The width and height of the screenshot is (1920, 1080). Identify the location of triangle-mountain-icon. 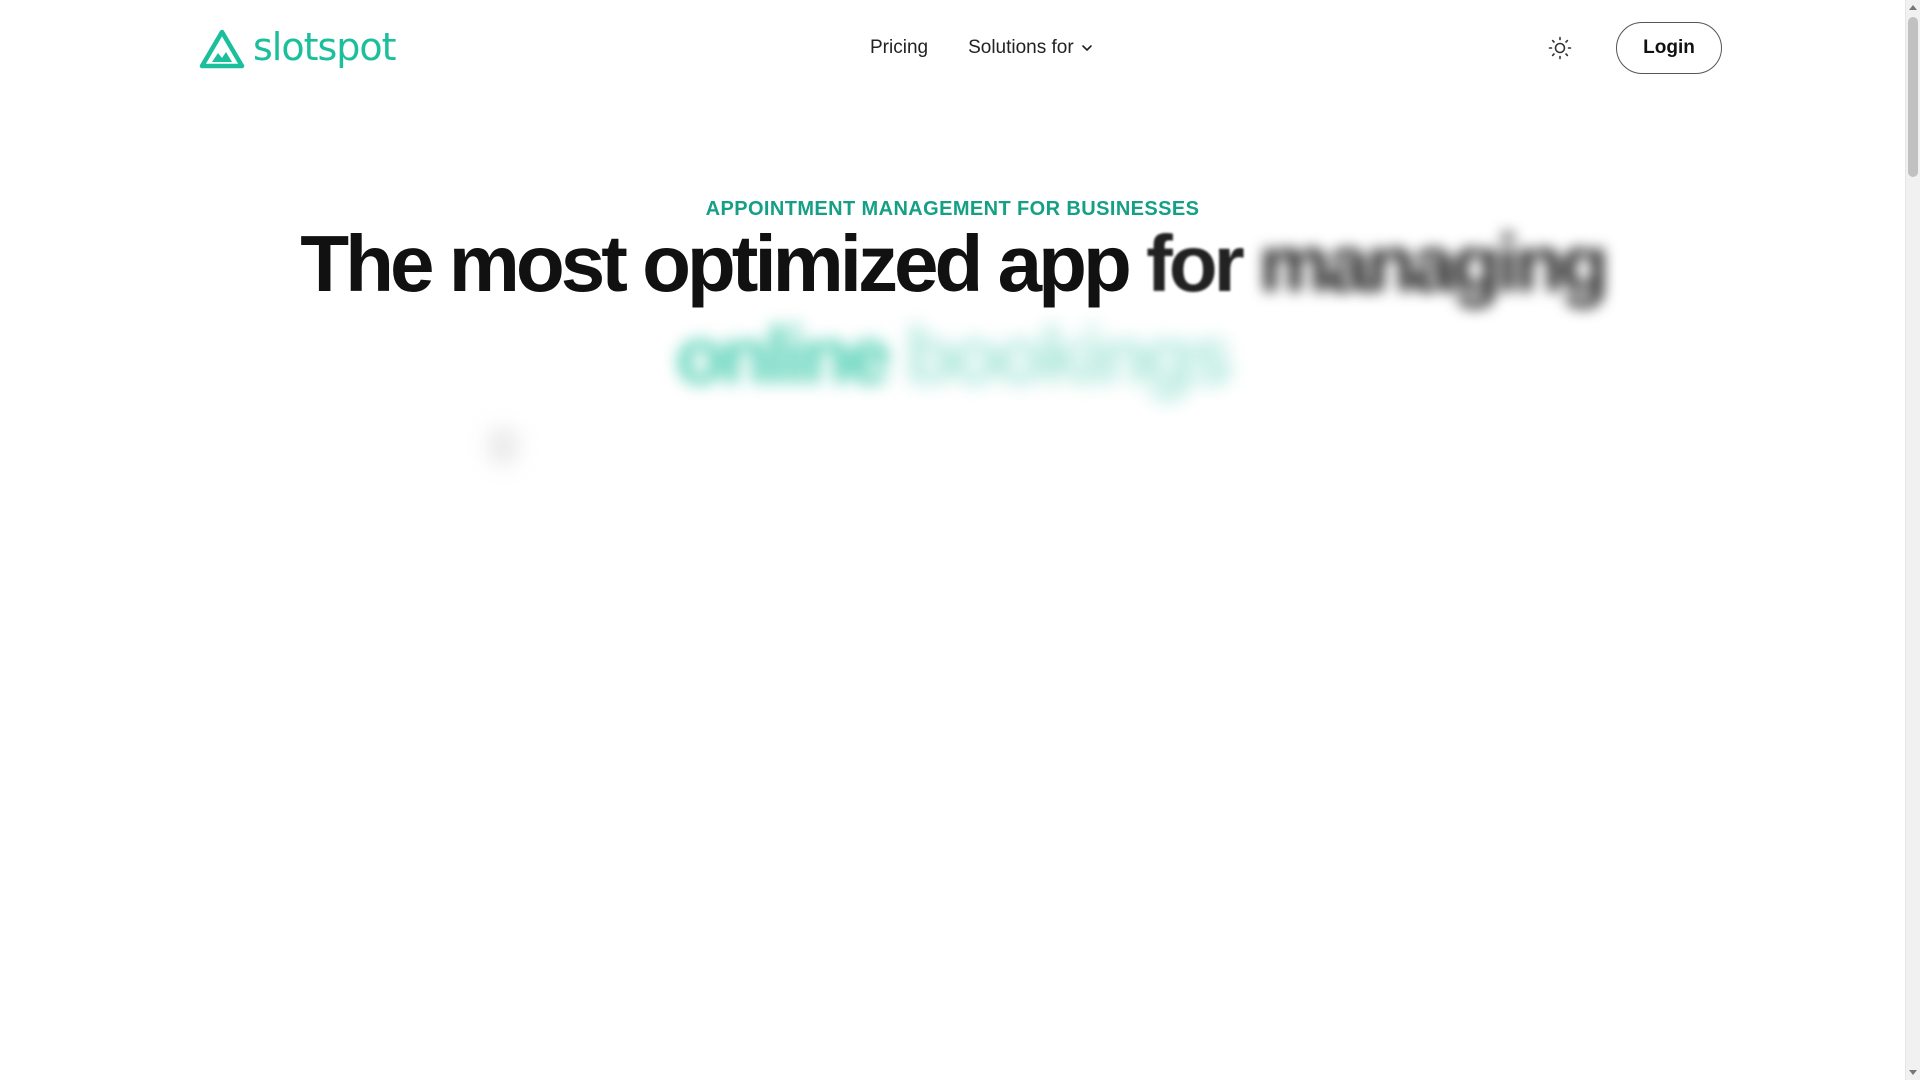
(222, 49).